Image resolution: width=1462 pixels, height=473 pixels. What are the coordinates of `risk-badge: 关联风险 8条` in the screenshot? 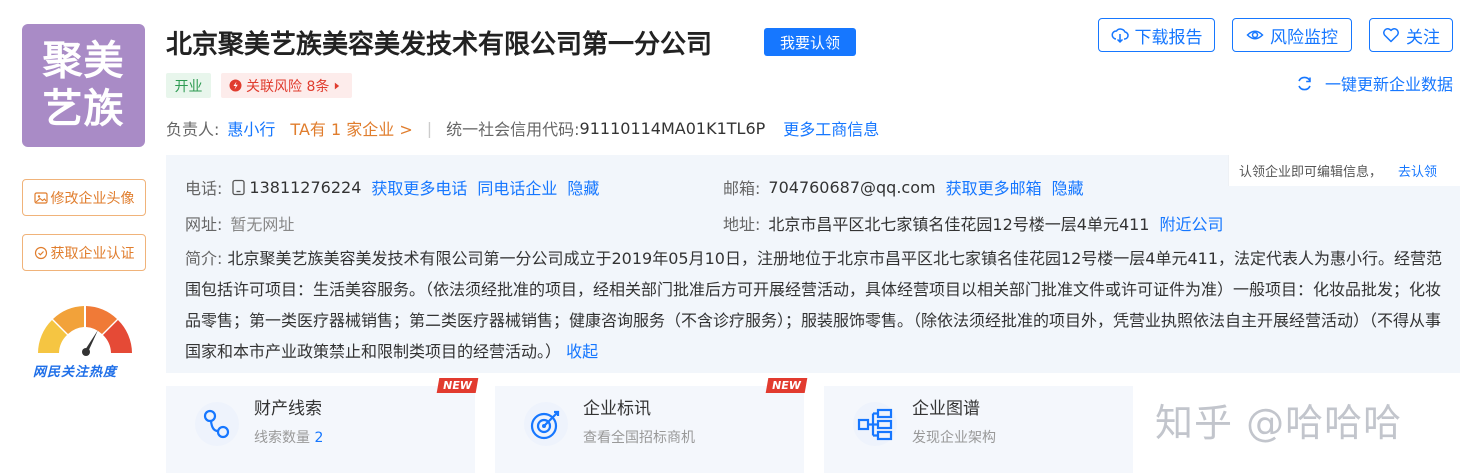 It's located at (286, 85).